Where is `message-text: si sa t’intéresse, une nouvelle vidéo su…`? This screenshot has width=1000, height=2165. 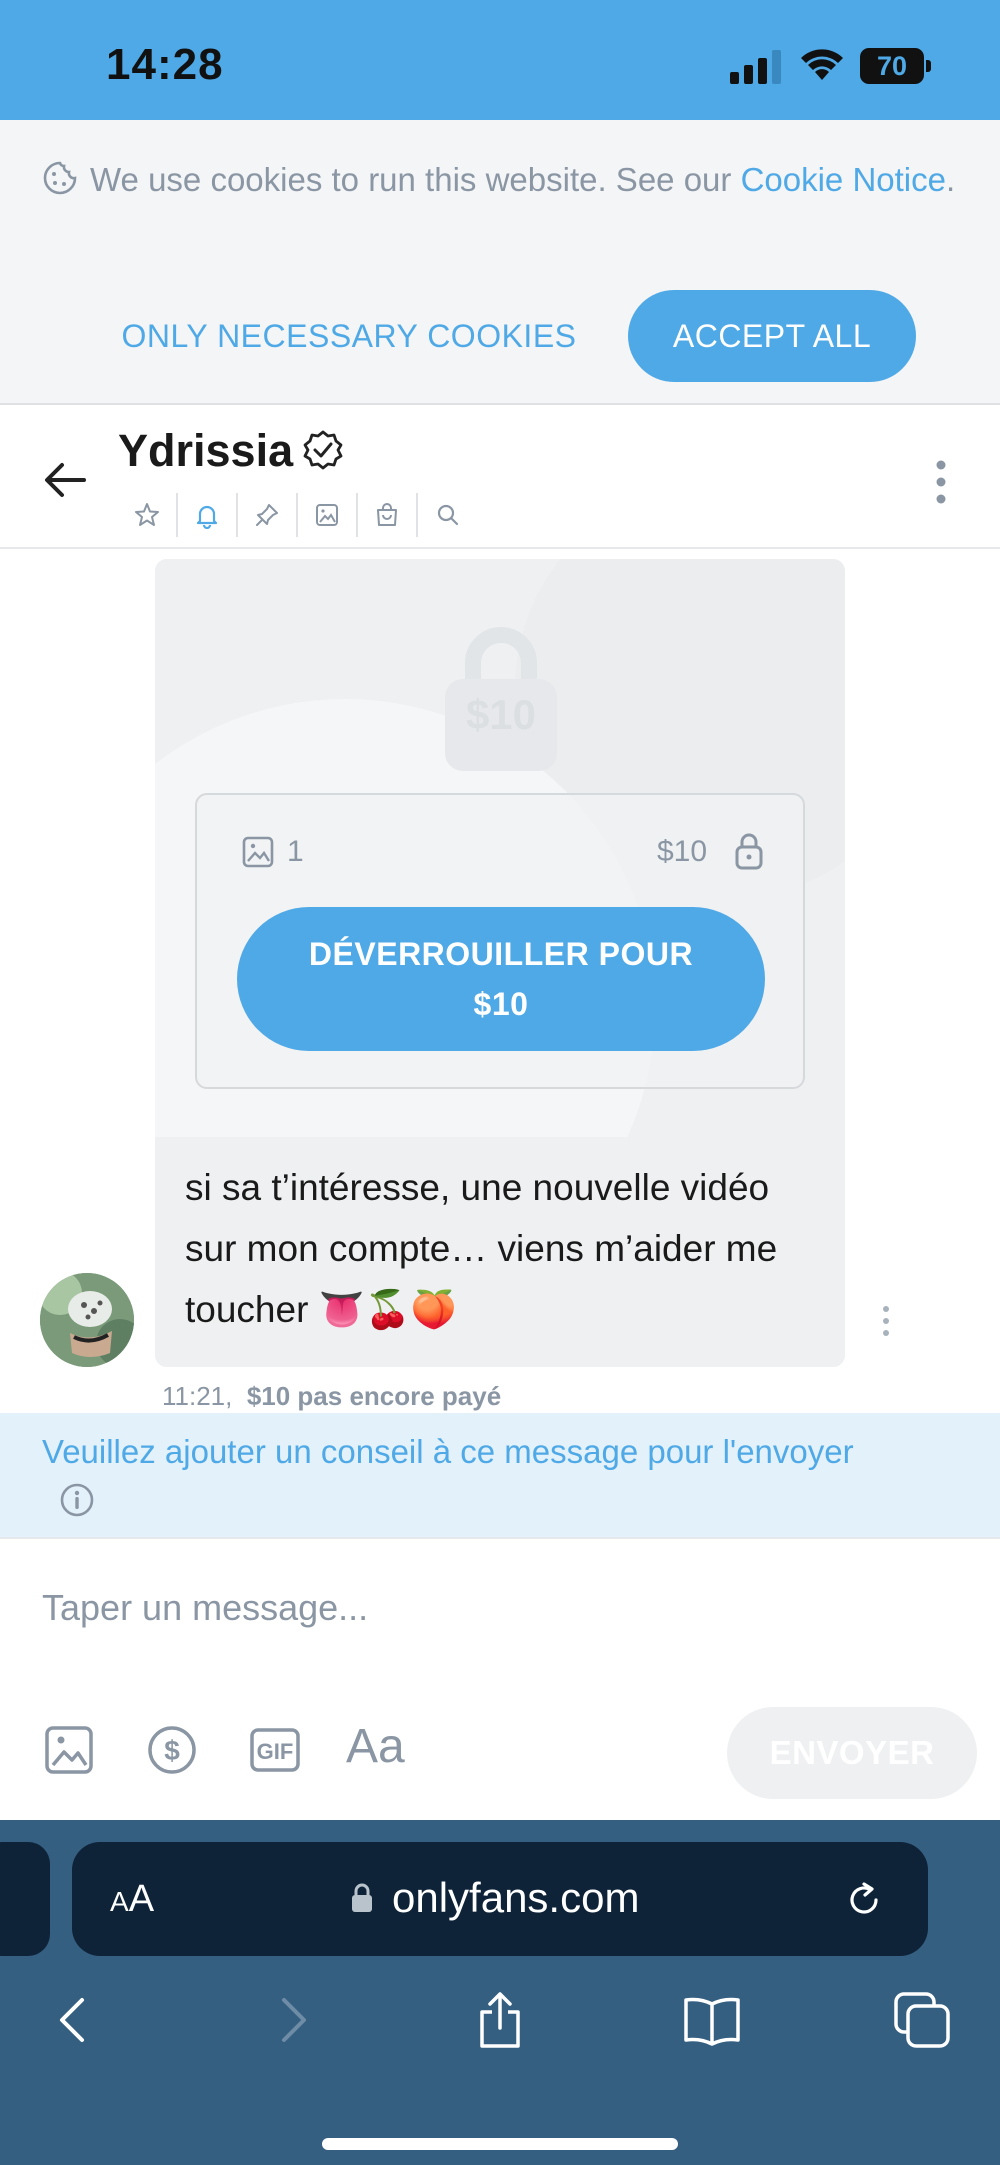
message-text: si sa t’intéresse, une nouvelle vidéo su… is located at coordinates (481, 1248).